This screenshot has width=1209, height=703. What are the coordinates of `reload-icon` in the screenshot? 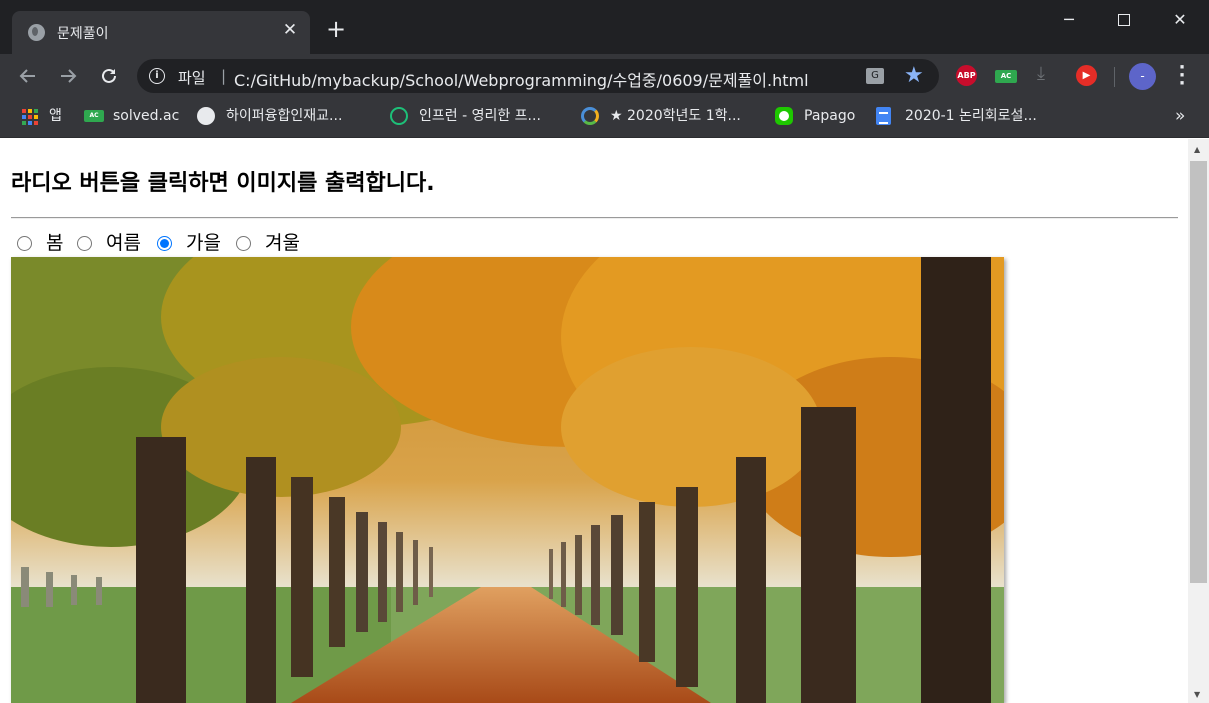 It's located at (109, 75).